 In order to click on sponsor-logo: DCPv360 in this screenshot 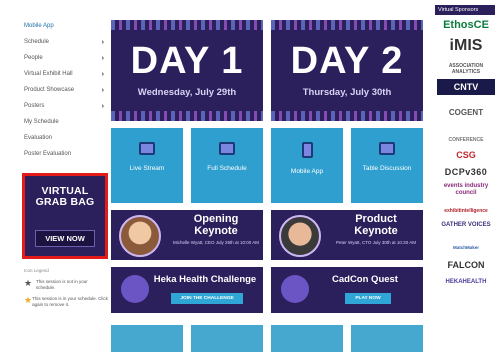, I will do `click(466, 172)`.